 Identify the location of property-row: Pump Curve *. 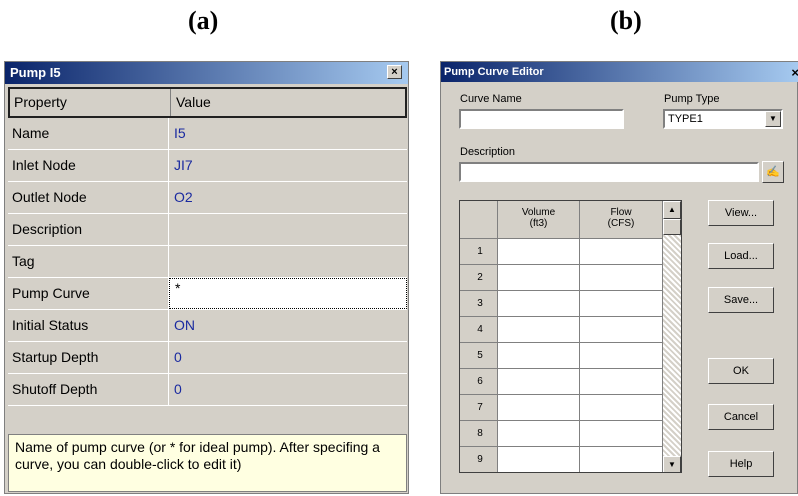
(207, 294).